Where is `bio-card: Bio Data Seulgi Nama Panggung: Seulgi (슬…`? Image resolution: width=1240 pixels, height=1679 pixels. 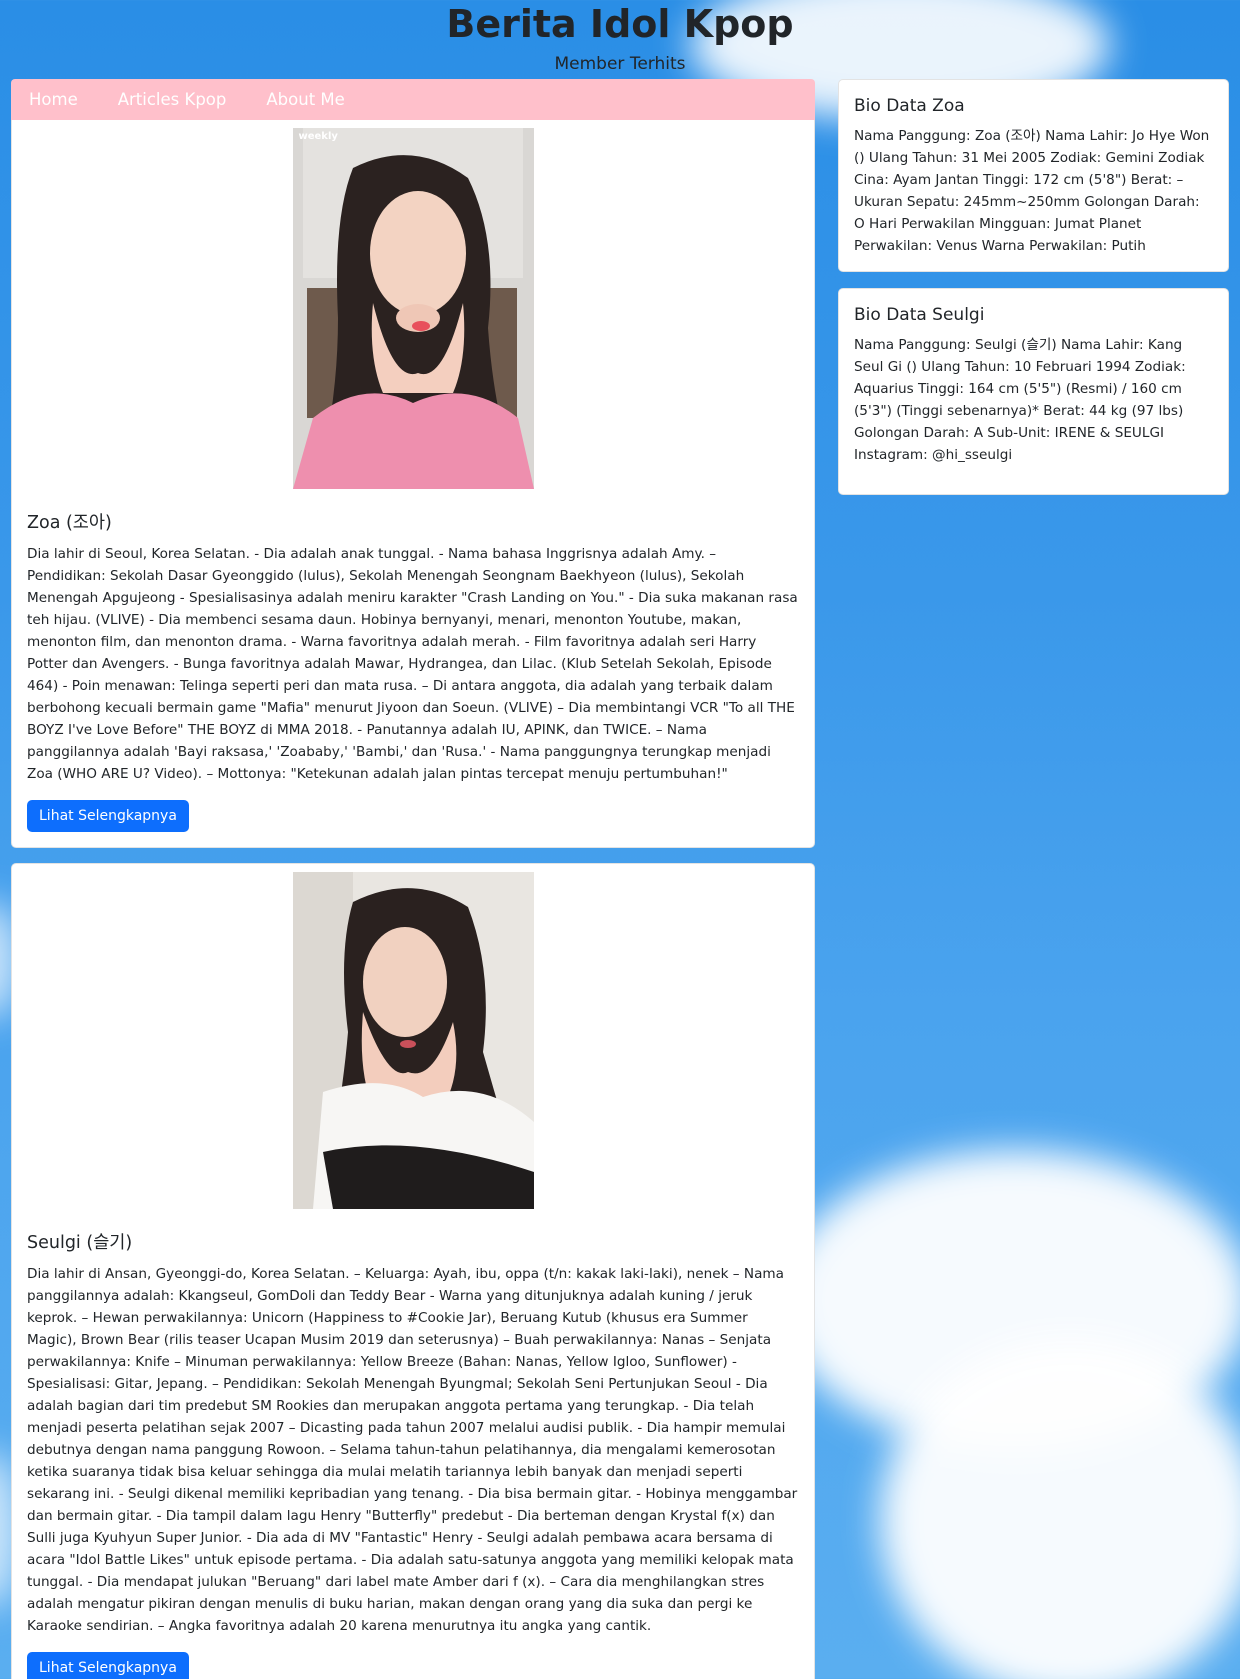
bio-card: Bio Data Seulgi Nama Panggung: Seulgi (슬… is located at coordinates (1033, 391).